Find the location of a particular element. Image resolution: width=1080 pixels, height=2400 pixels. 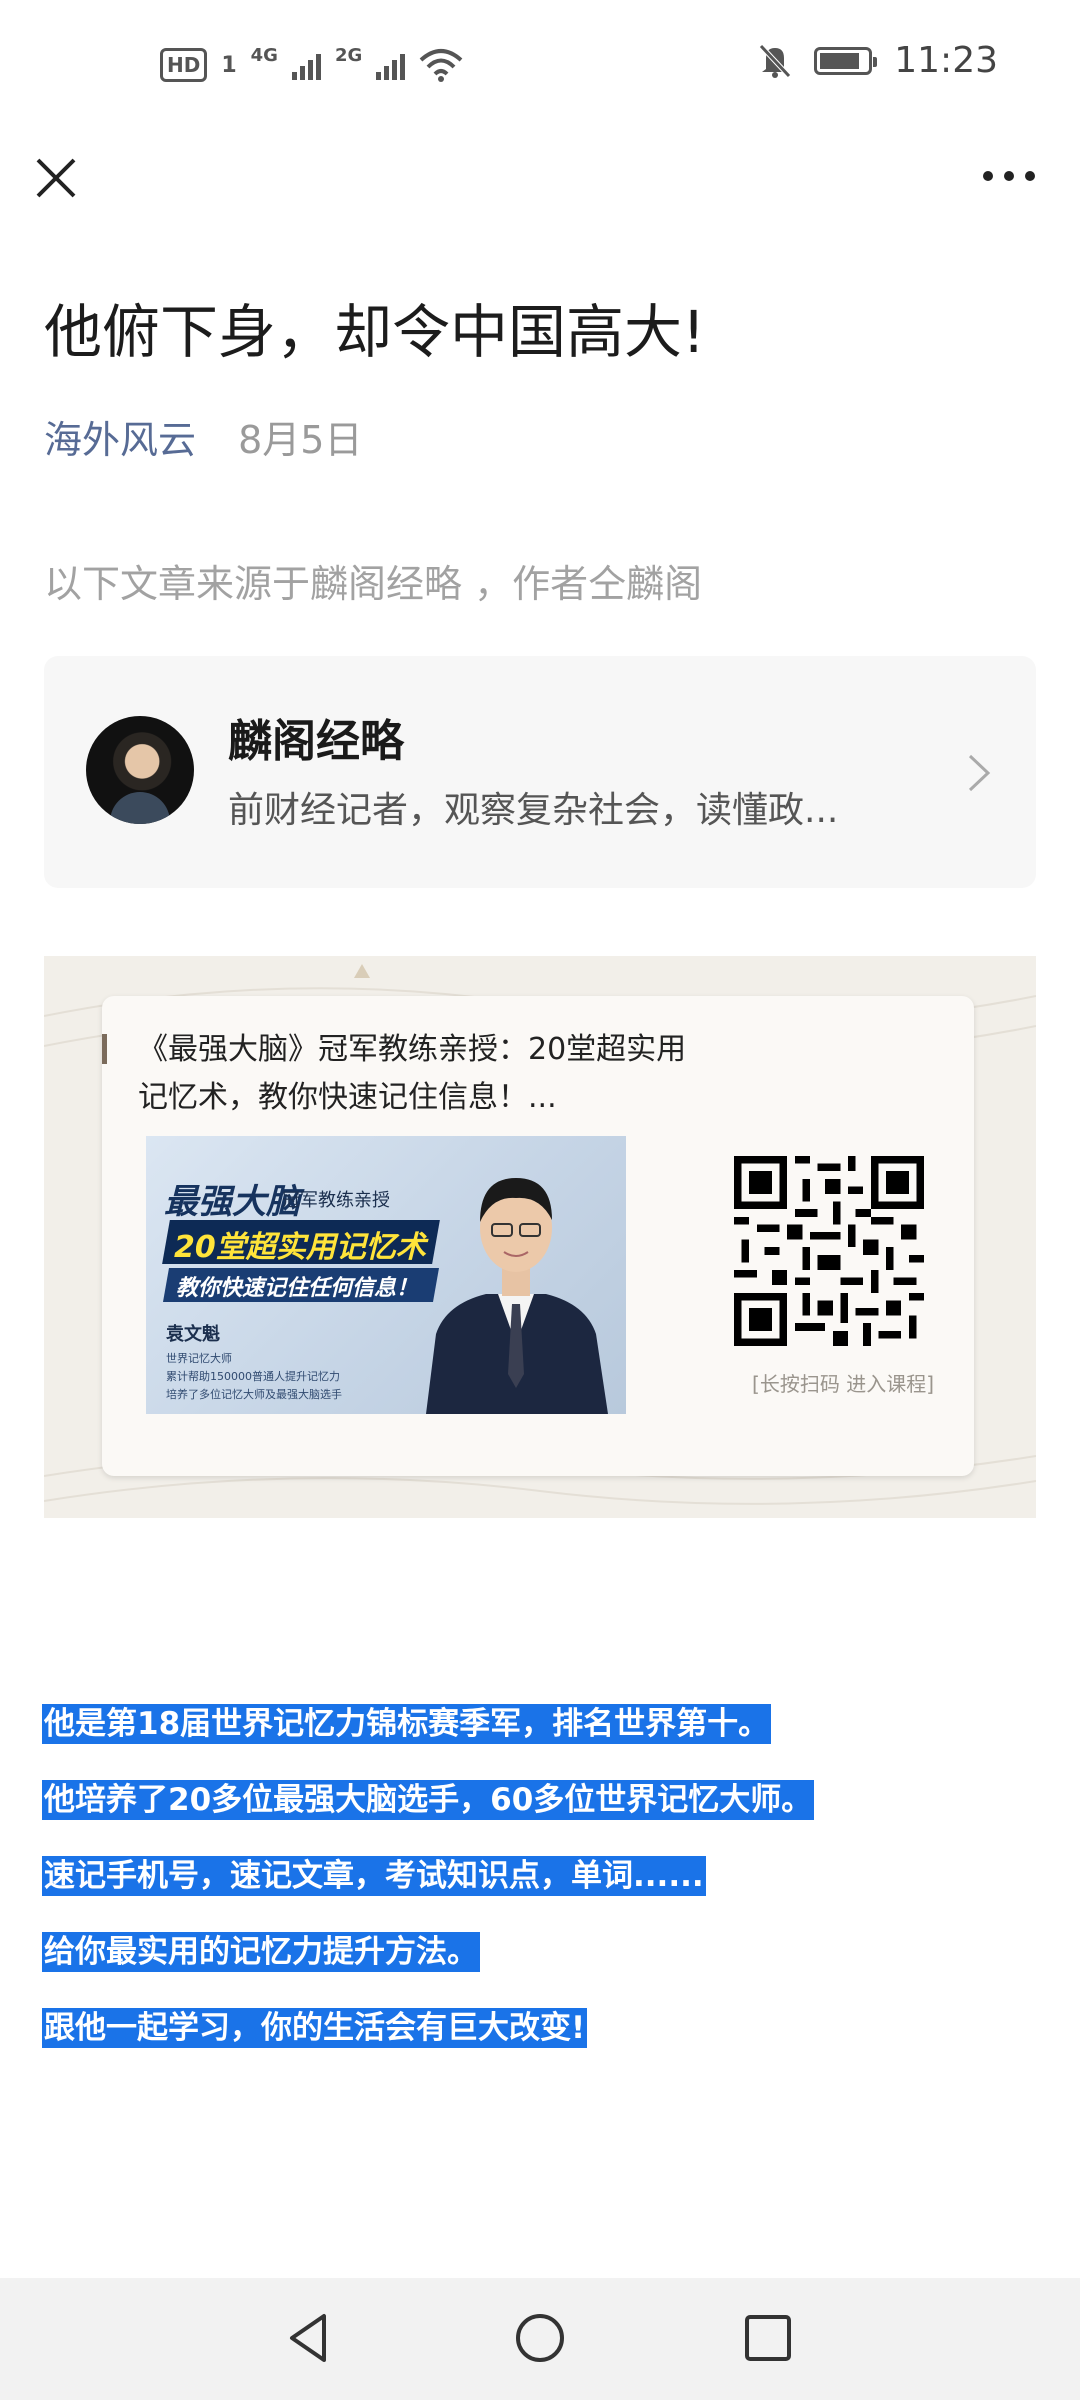

more-icon is located at coordinates (1009, 176).